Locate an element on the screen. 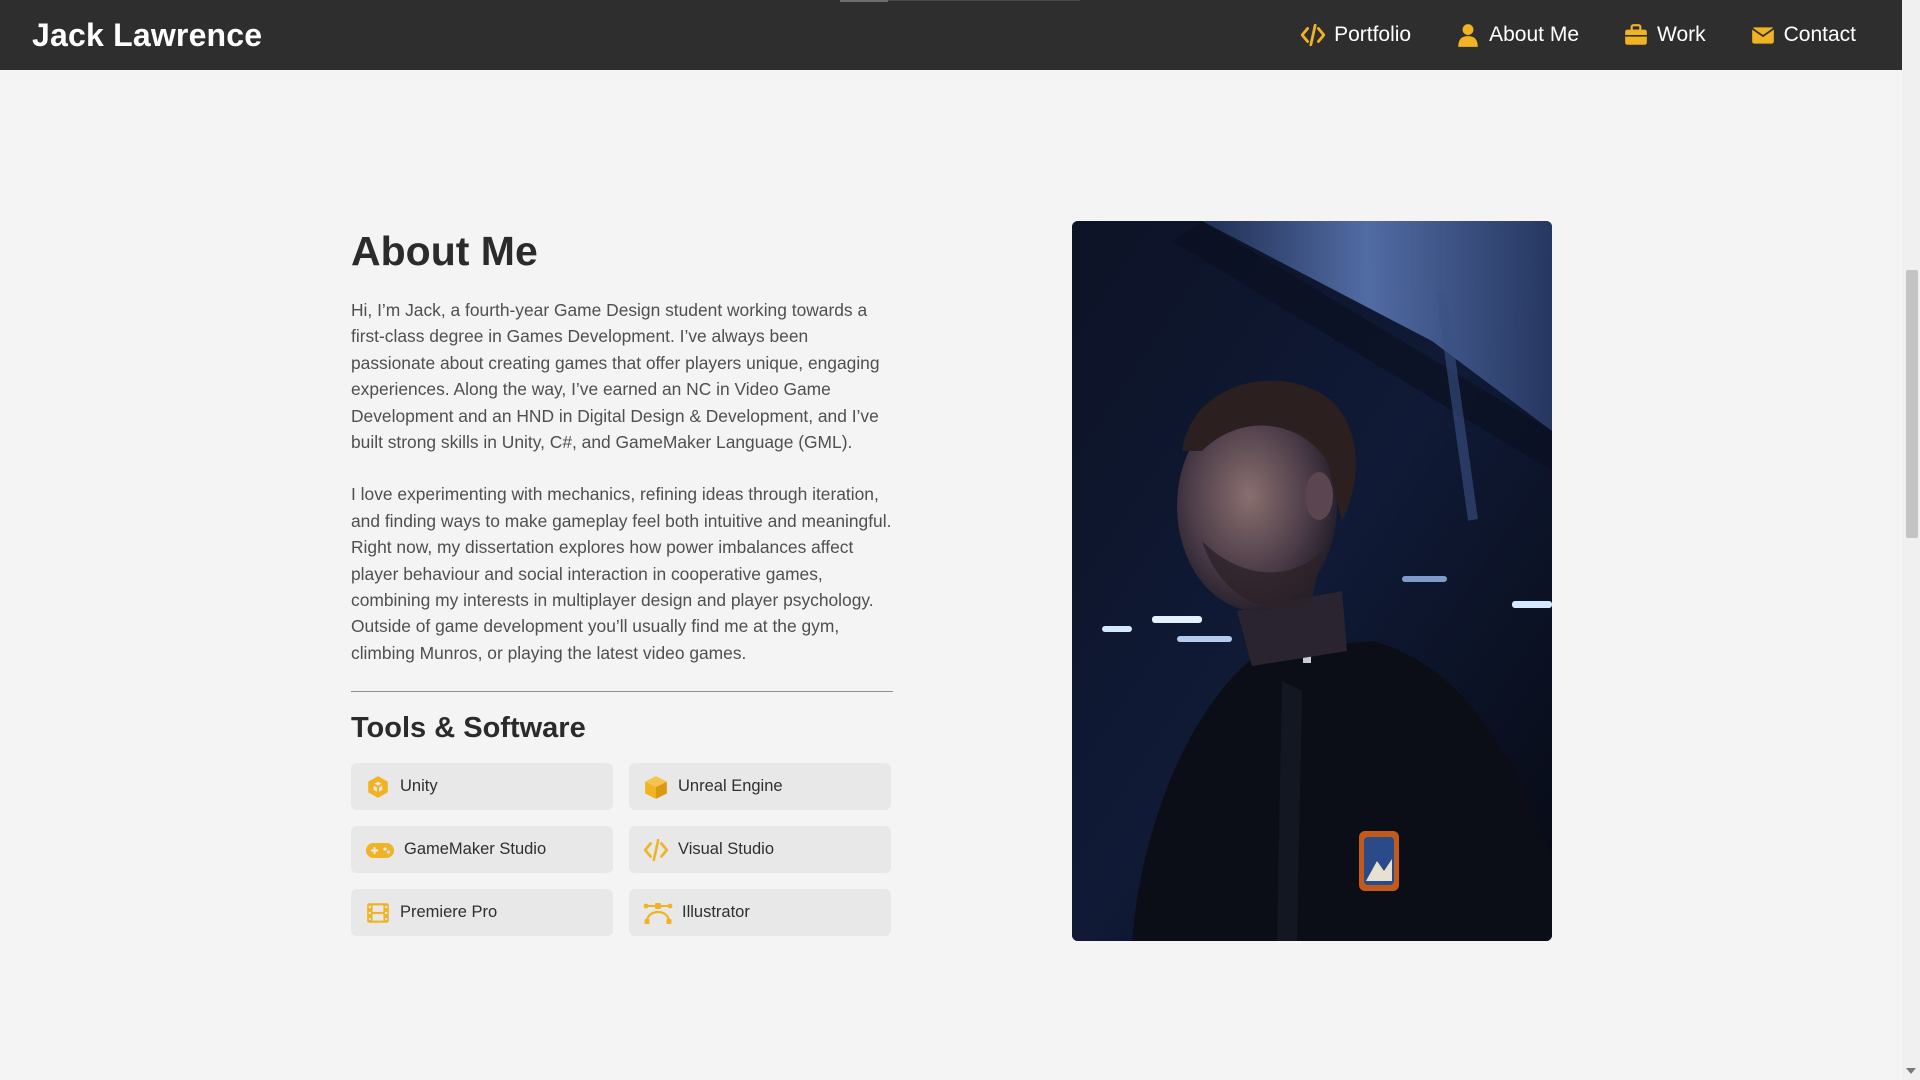 Image resolution: width=1920 pixels, height=1080 pixels. about-title: About Me is located at coordinates (444, 251).